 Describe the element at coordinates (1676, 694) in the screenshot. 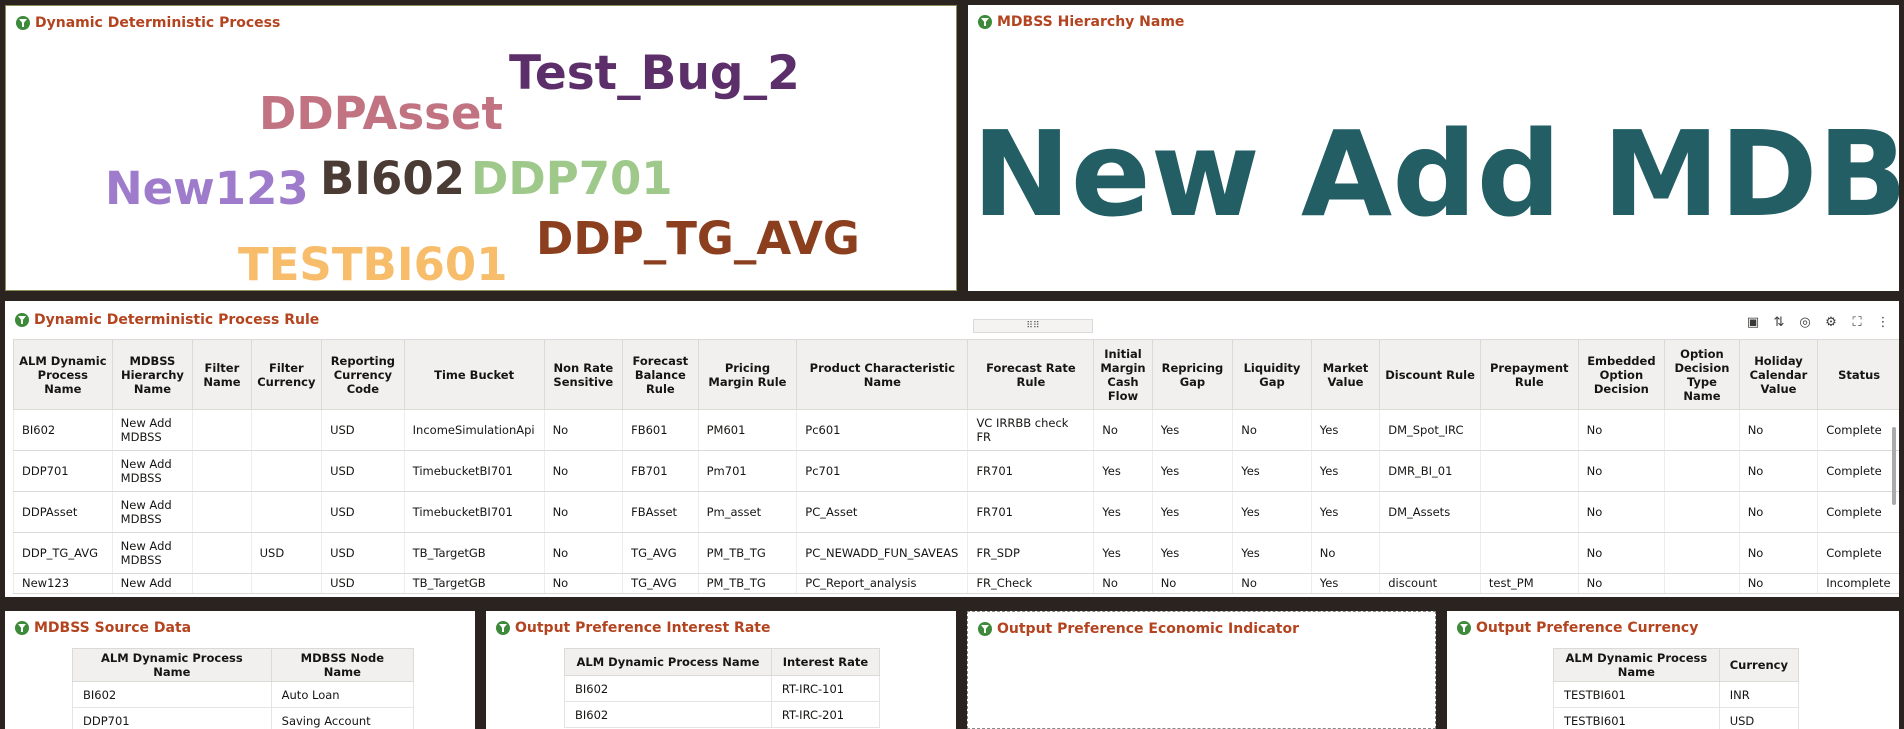

I see `table-row: TESTBI601 INR` at that location.